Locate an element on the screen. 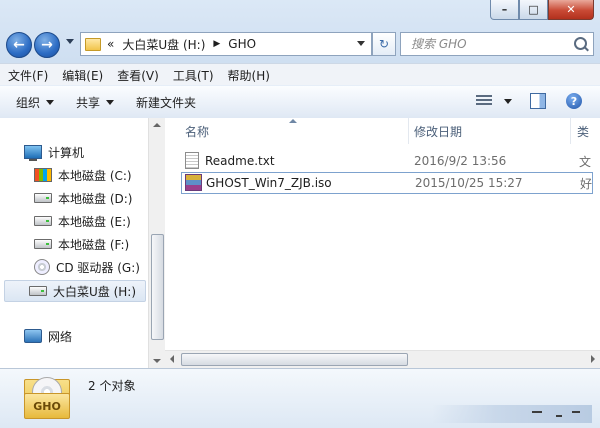  usb-drive-icon is located at coordinates (38, 291).